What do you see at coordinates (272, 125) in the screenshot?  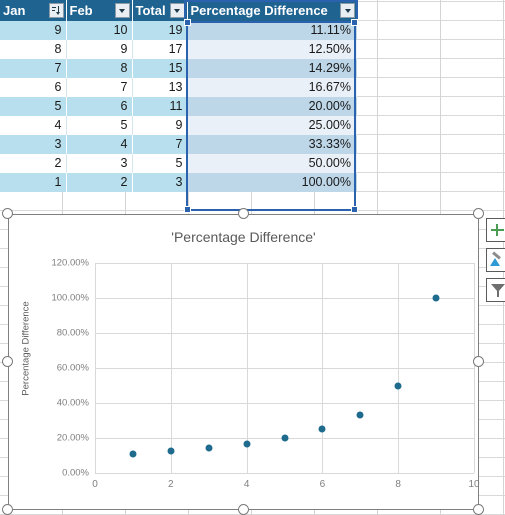 I see `cell-pct: 25.00%` at bounding box center [272, 125].